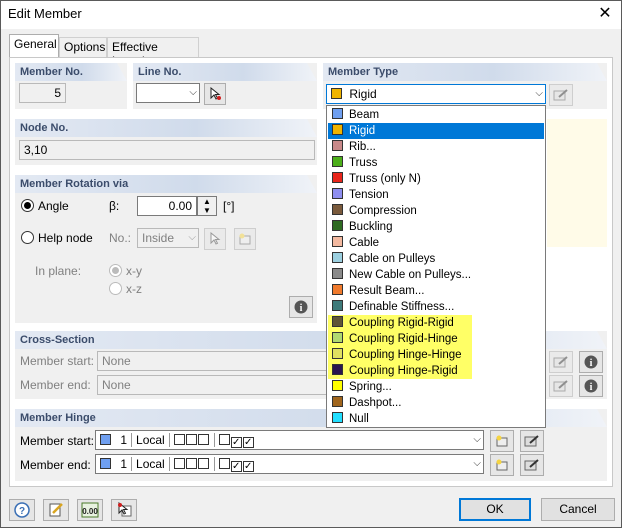  Describe the element at coordinates (605, 14) in the screenshot. I see `close-button: ✕` at that location.